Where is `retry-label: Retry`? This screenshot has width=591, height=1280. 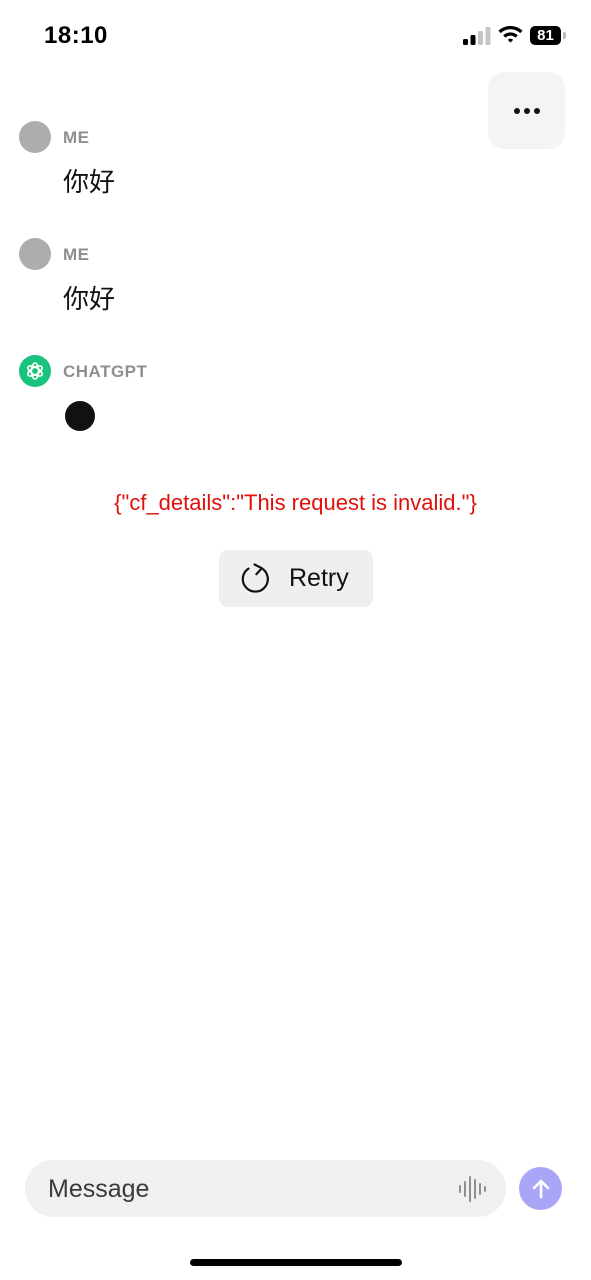 retry-label: Retry is located at coordinates (319, 578).